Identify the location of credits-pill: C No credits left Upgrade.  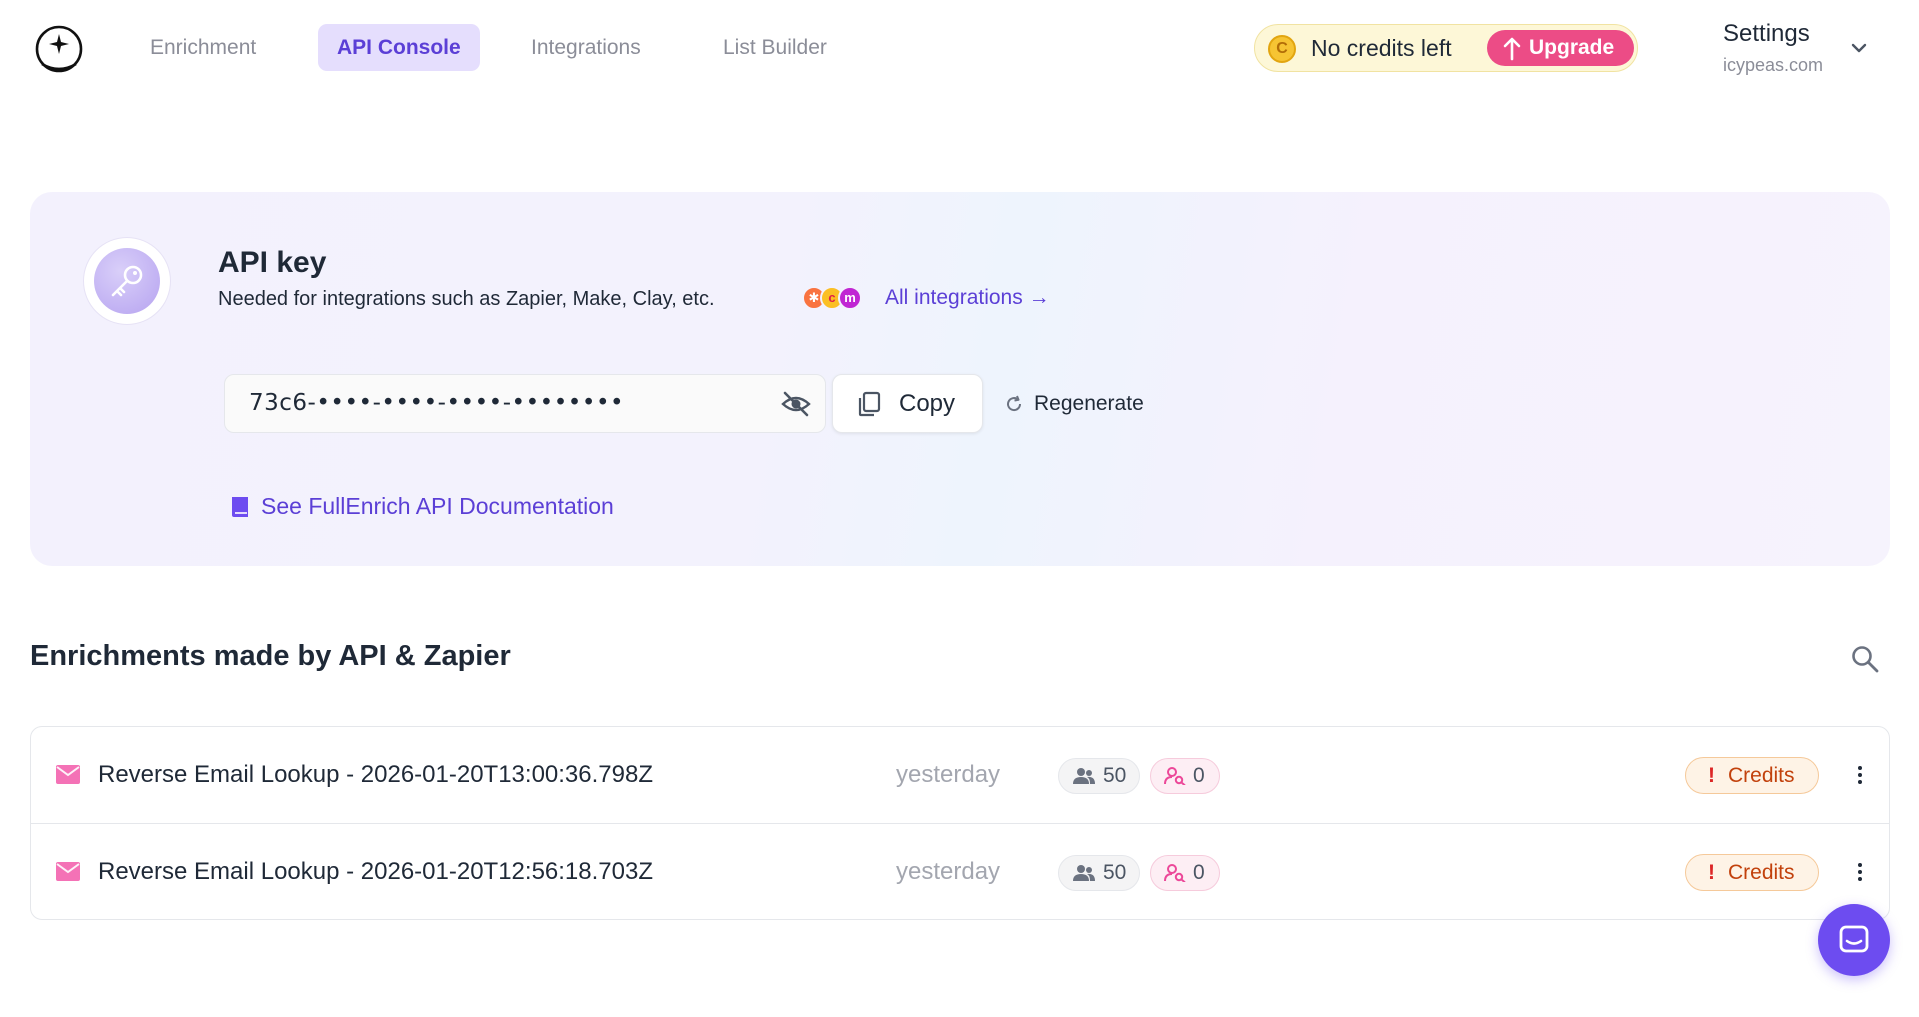
(1446, 48).